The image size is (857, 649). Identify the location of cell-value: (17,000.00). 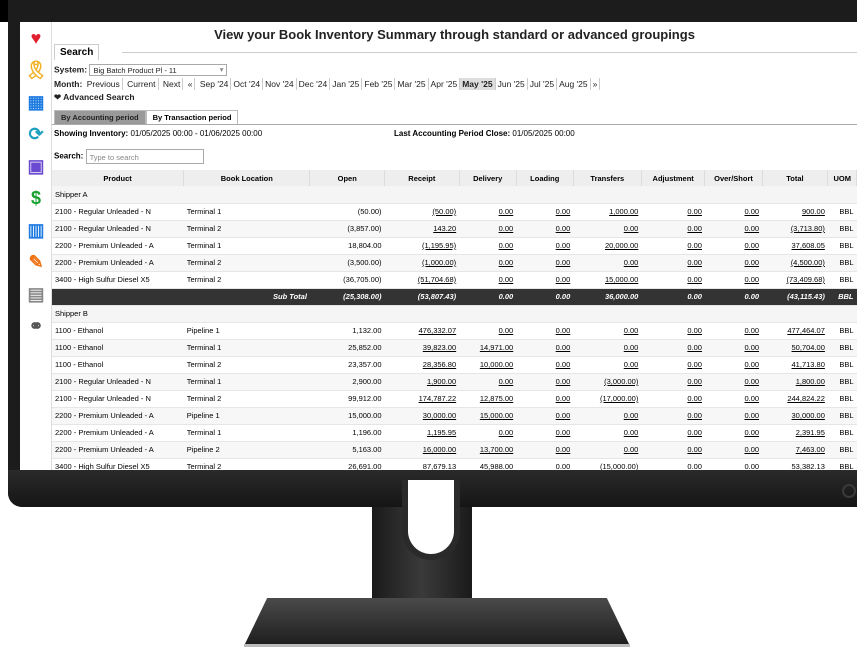
(619, 398).